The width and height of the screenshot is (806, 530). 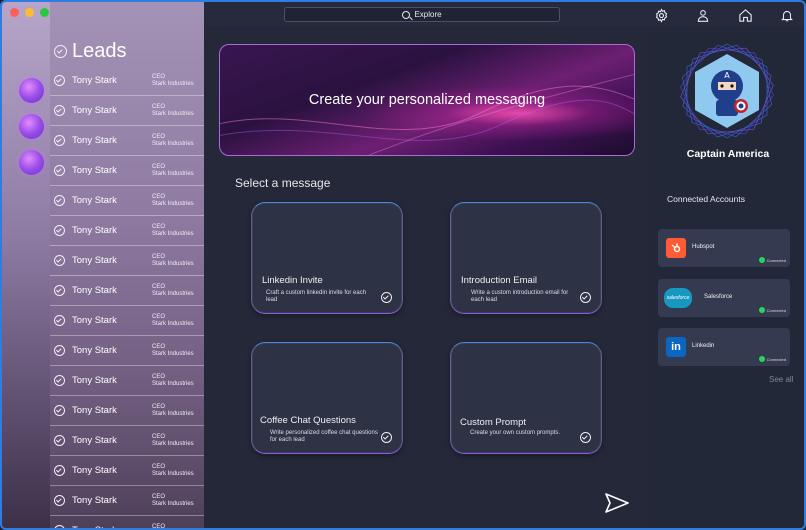 I want to click on salesforce-icon: salesforce, so click(x=678, y=298).